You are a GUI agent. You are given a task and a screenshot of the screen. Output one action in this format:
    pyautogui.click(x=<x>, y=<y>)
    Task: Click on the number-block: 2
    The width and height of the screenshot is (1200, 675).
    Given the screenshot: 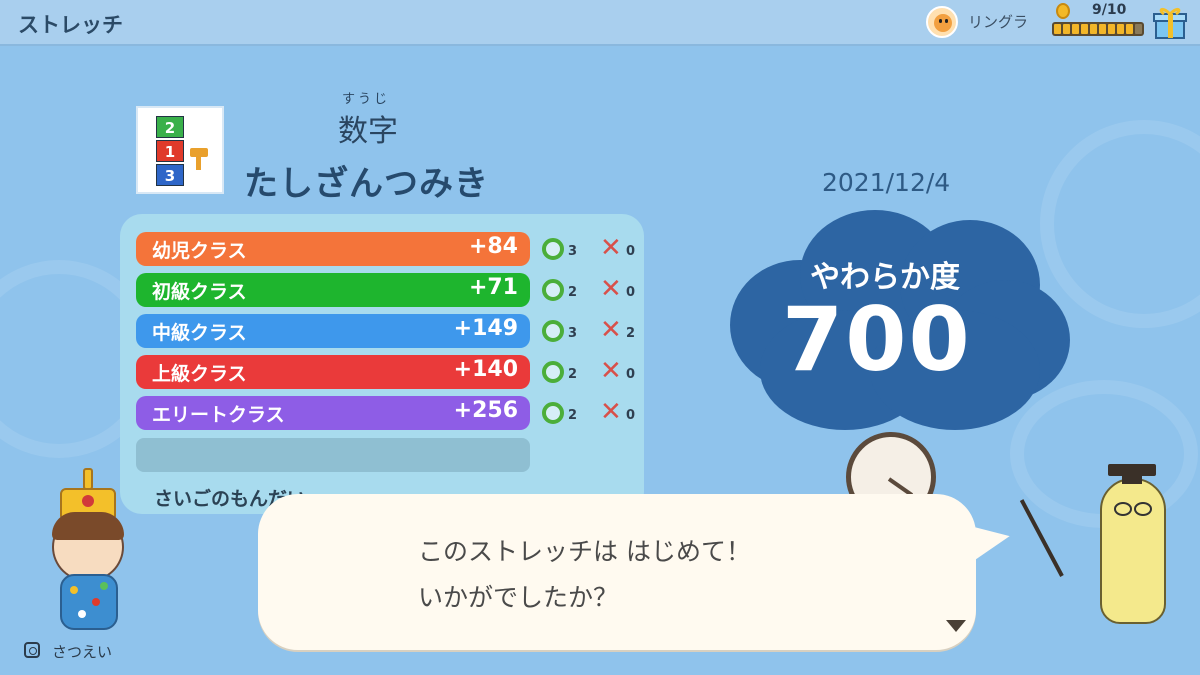 What is the action you would take?
    pyautogui.click(x=170, y=127)
    